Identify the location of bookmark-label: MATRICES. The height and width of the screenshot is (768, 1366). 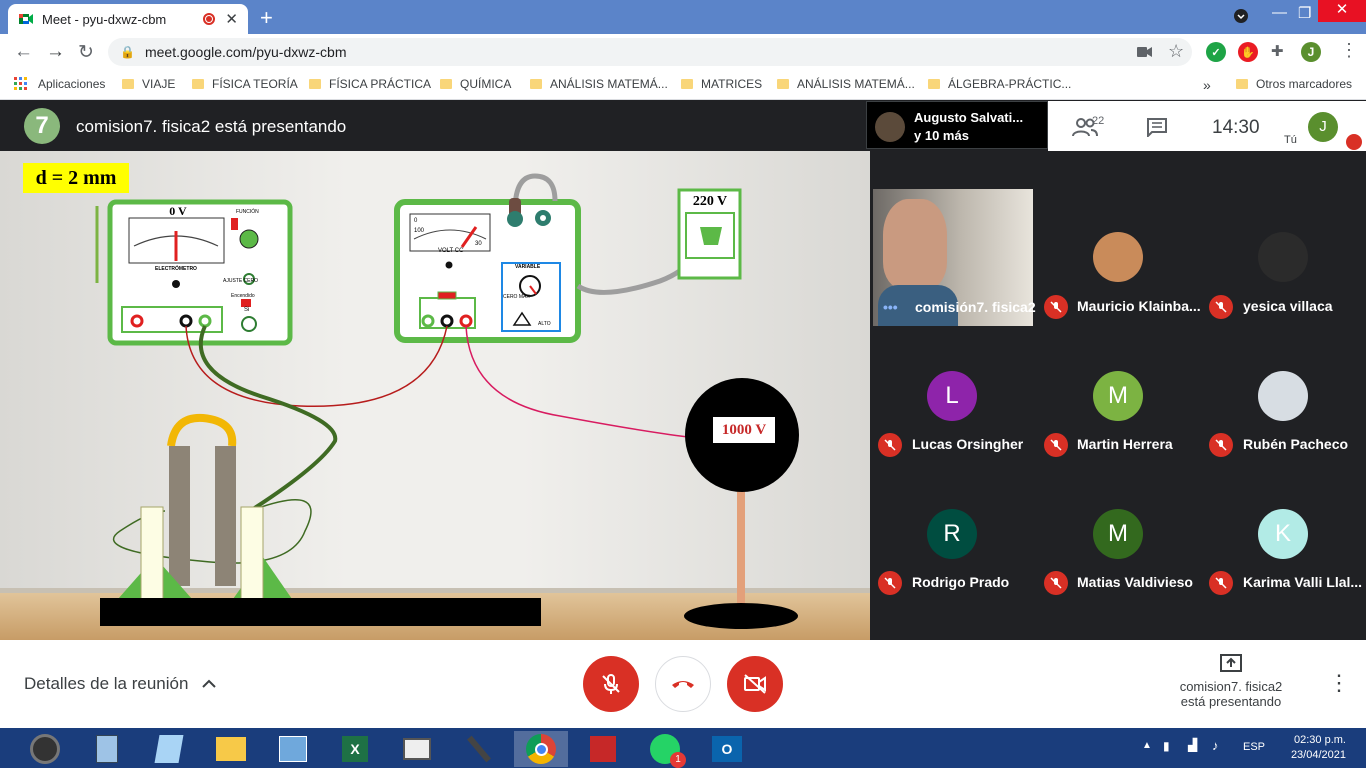
(732, 84).